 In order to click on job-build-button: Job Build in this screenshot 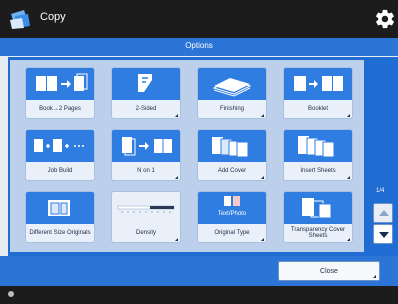, I will do `click(60, 155)`.